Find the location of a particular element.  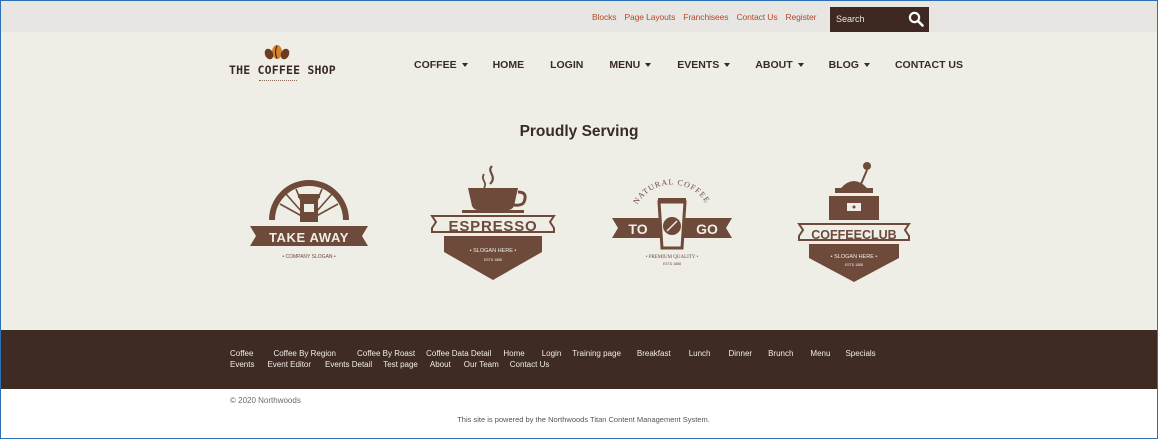

nav-label: HOME is located at coordinates (508, 65).